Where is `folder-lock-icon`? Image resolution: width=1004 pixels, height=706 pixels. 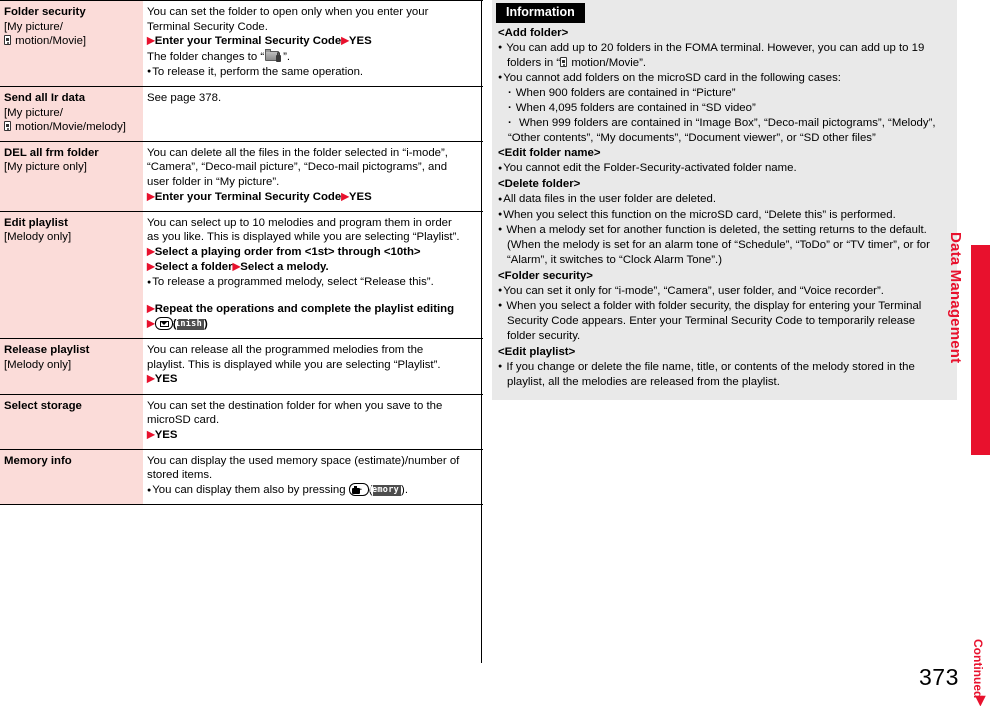
folder-lock-icon is located at coordinates (273, 56).